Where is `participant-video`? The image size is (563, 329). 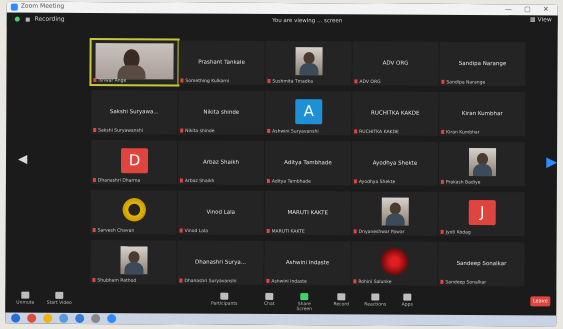 participant-video is located at coordinates (134, 61).